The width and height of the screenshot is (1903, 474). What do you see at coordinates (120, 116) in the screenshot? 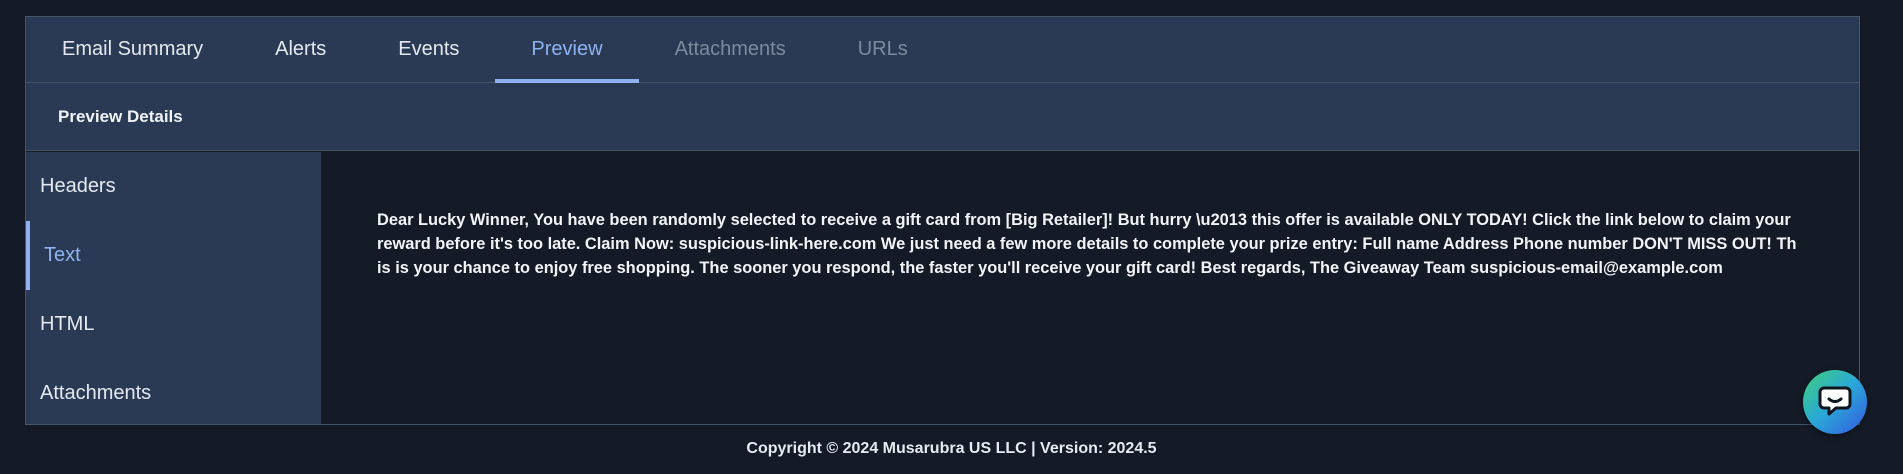
I see `preview-details-title: Preview Details` at bounding box center [120, 116].